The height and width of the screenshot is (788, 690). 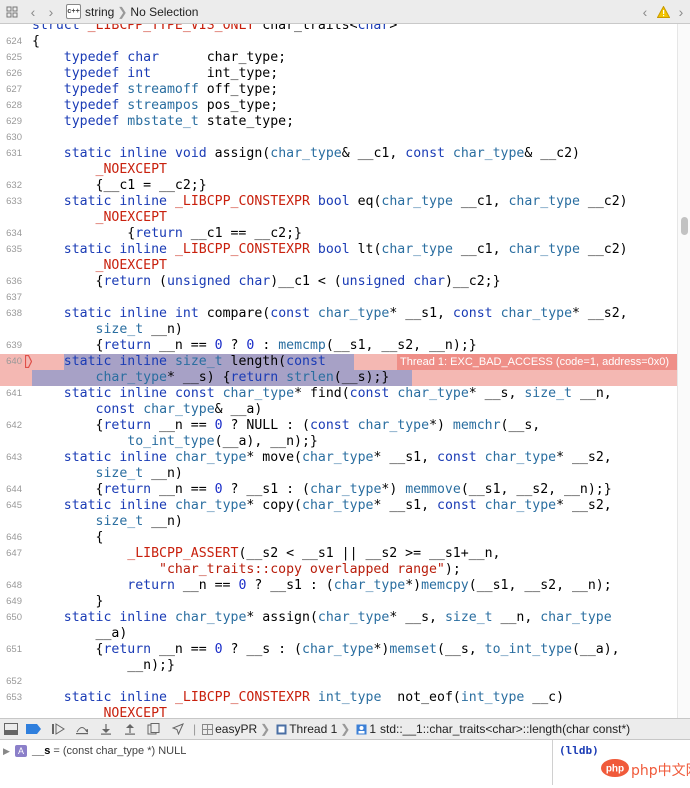 What do you see at coordinates (684, 226) in the screenshot?
I see `scrollbar-thumb` at bounding box center [684, 226].